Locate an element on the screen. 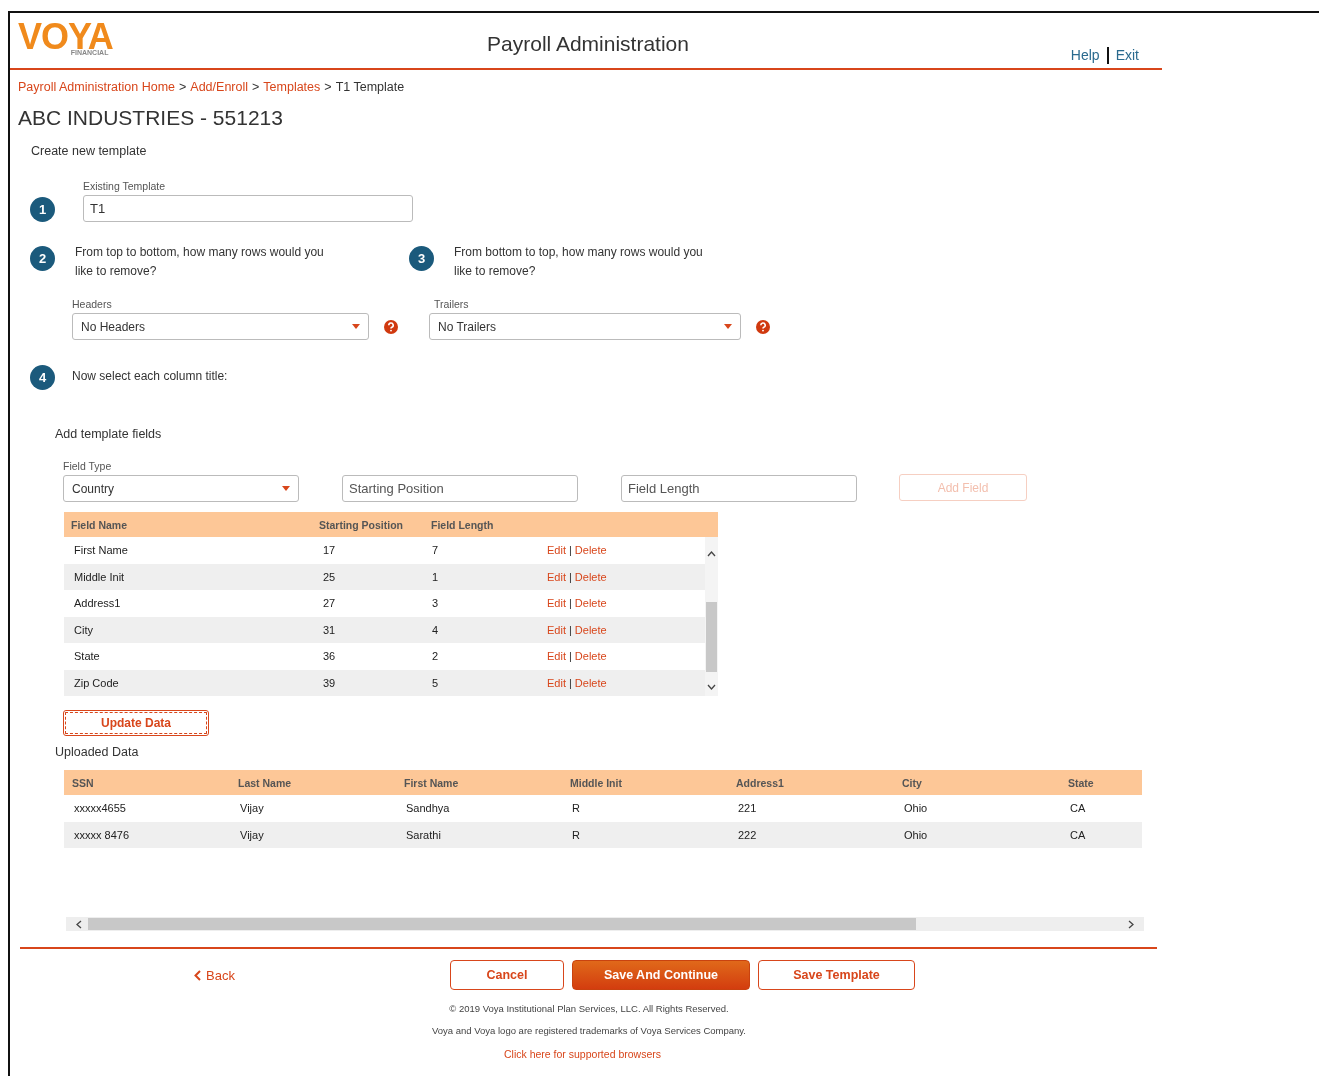  primary-button: Save And Continue is located at coordinates (661, 975).